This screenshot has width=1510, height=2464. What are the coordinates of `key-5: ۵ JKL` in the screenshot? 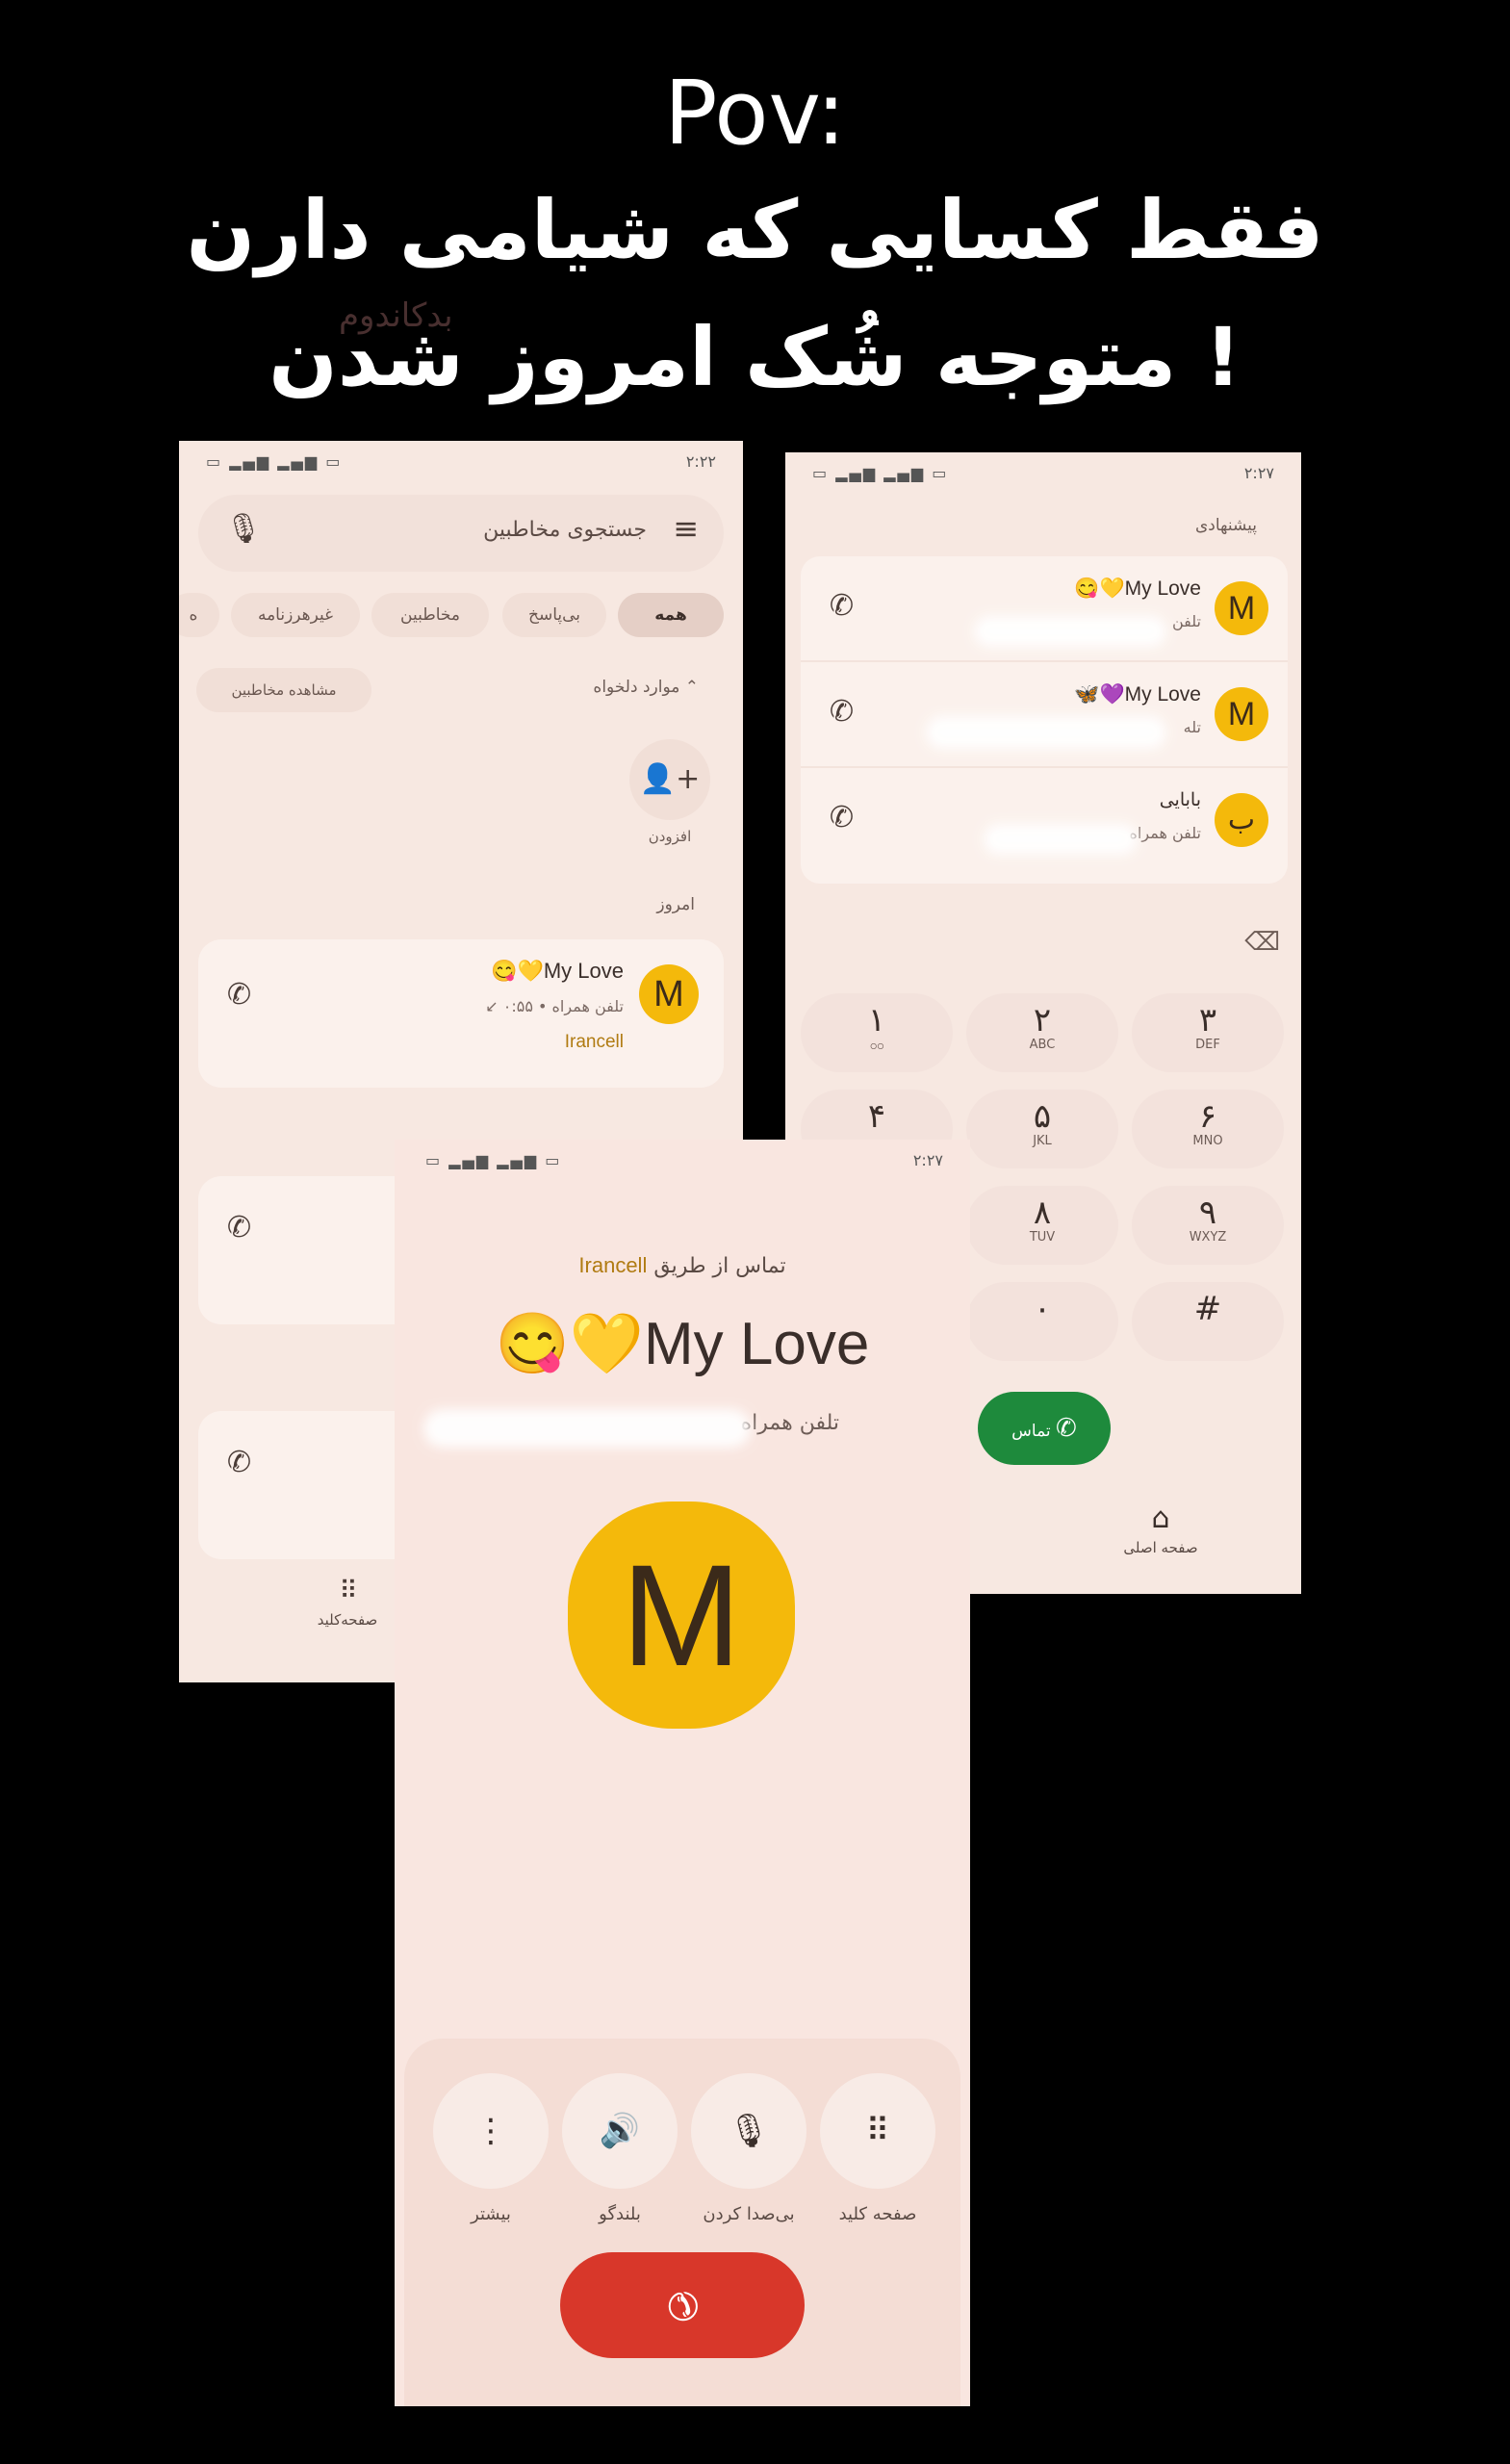 It's located at (1042, 1129).